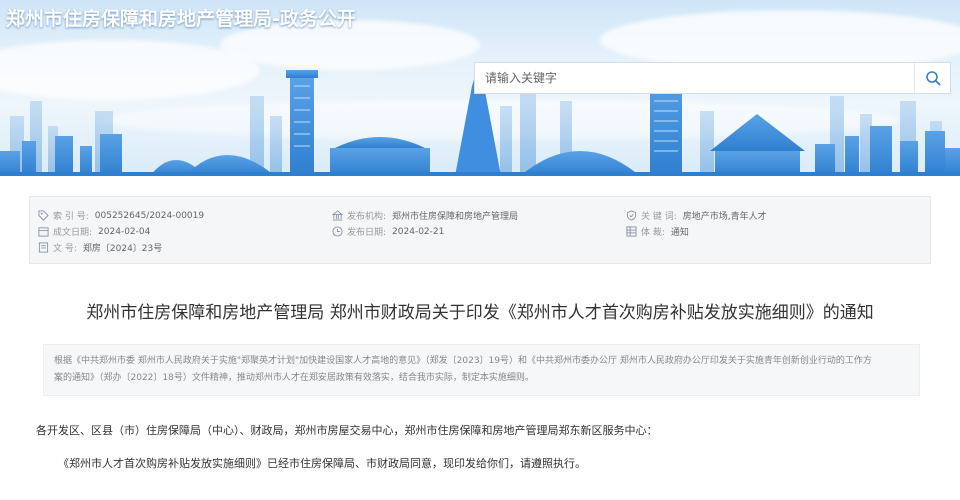  What do you see at coordinates (71, 217) in the screenshot?
I see `meta-label: 索 引 号:` at bounding box center [71, 217].